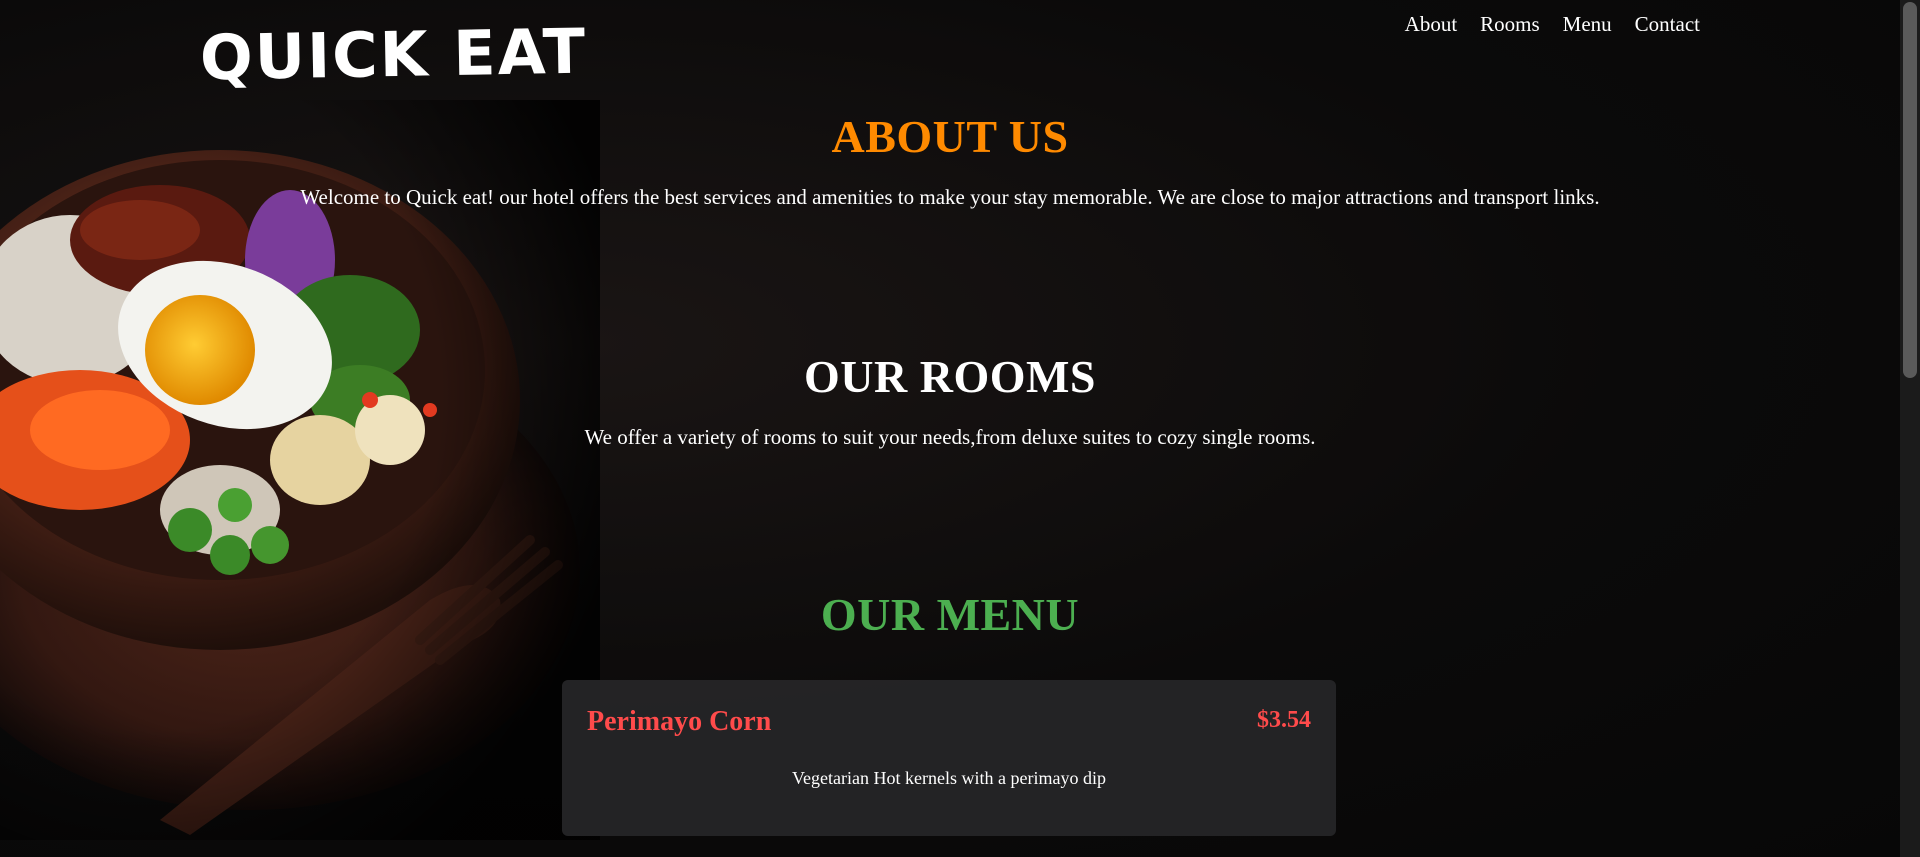  What do you see at coordinates (1552, 24) in the screenshot?
I see `main-nav: About Rooms Menu Contact` at bounding box center [1552, 24].